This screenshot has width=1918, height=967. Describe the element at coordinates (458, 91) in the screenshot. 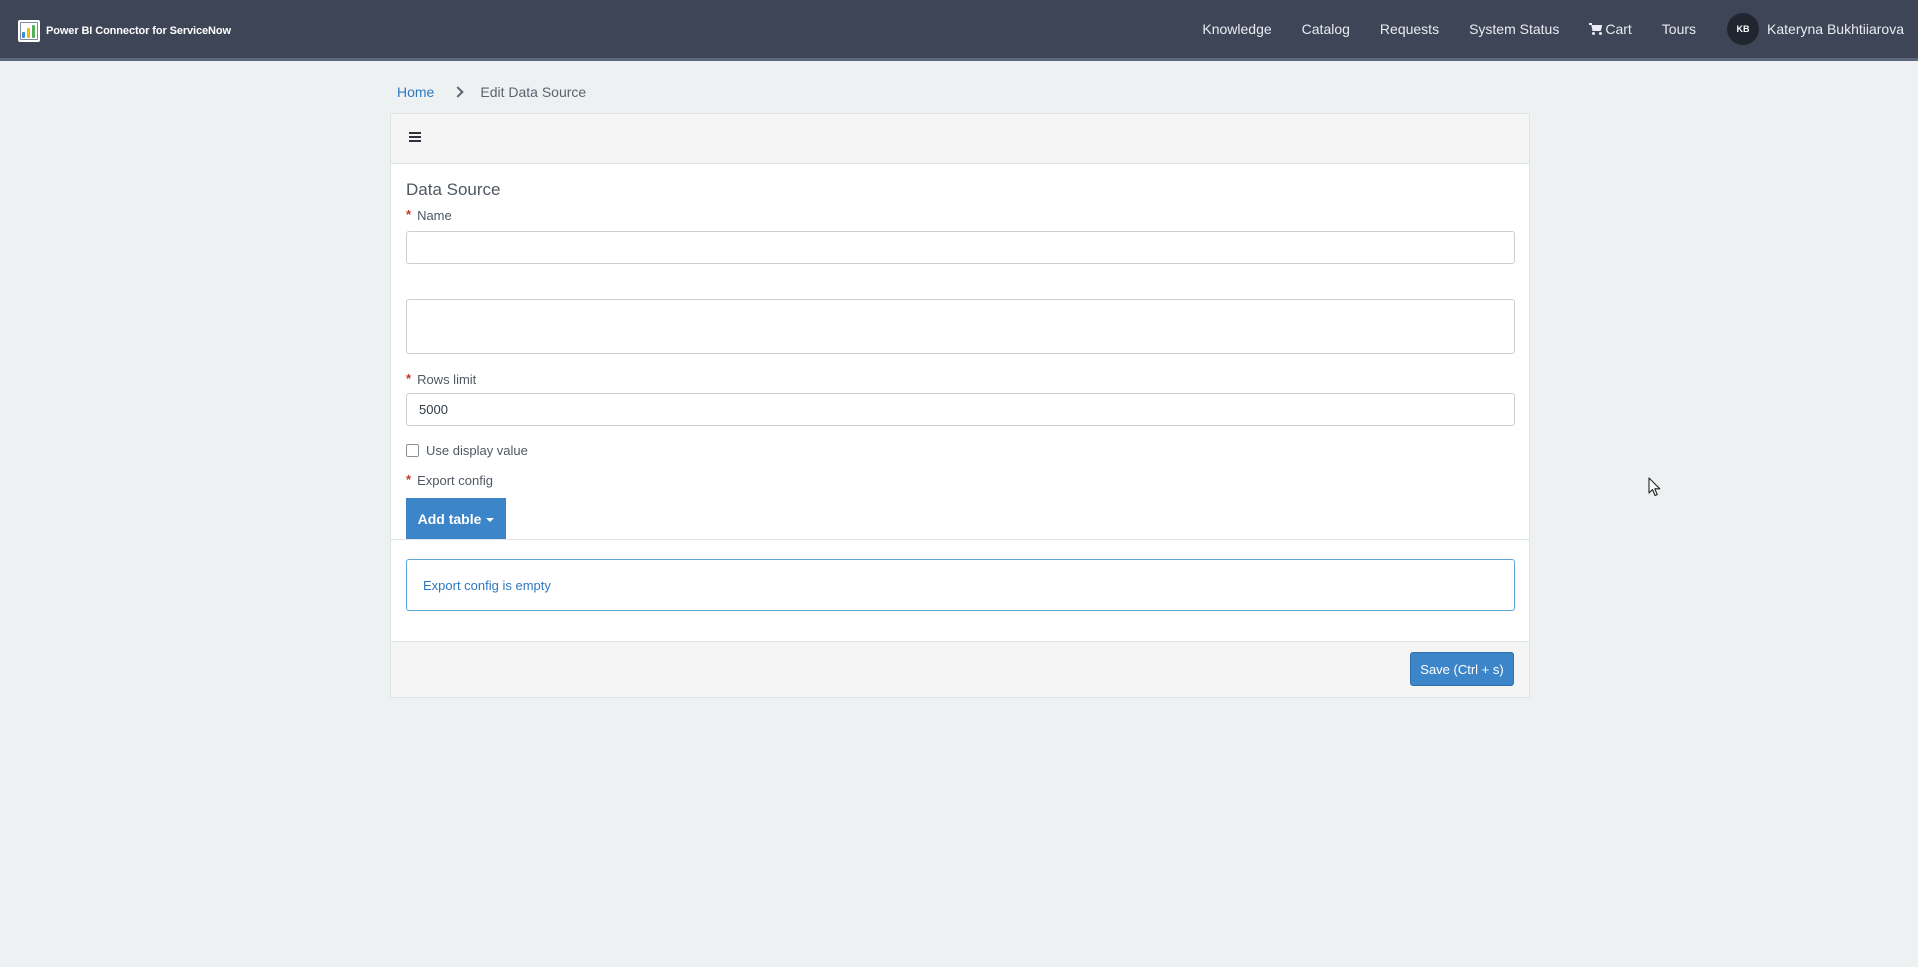

I see `chevron-right-icon` at that location.